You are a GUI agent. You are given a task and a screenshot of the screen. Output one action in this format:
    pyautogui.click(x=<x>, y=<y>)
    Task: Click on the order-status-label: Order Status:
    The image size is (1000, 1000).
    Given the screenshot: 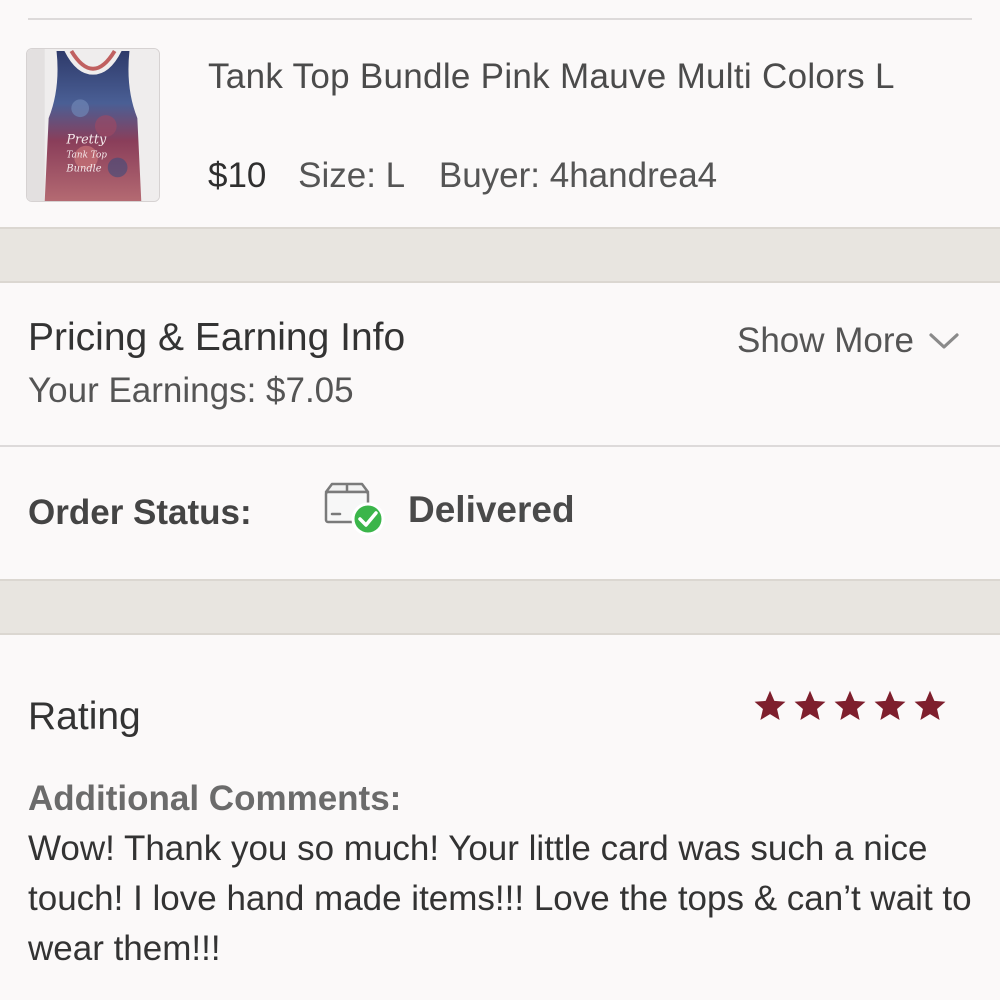 What is the action you would take?
    pyautogui.click(x=140, y=512)
    